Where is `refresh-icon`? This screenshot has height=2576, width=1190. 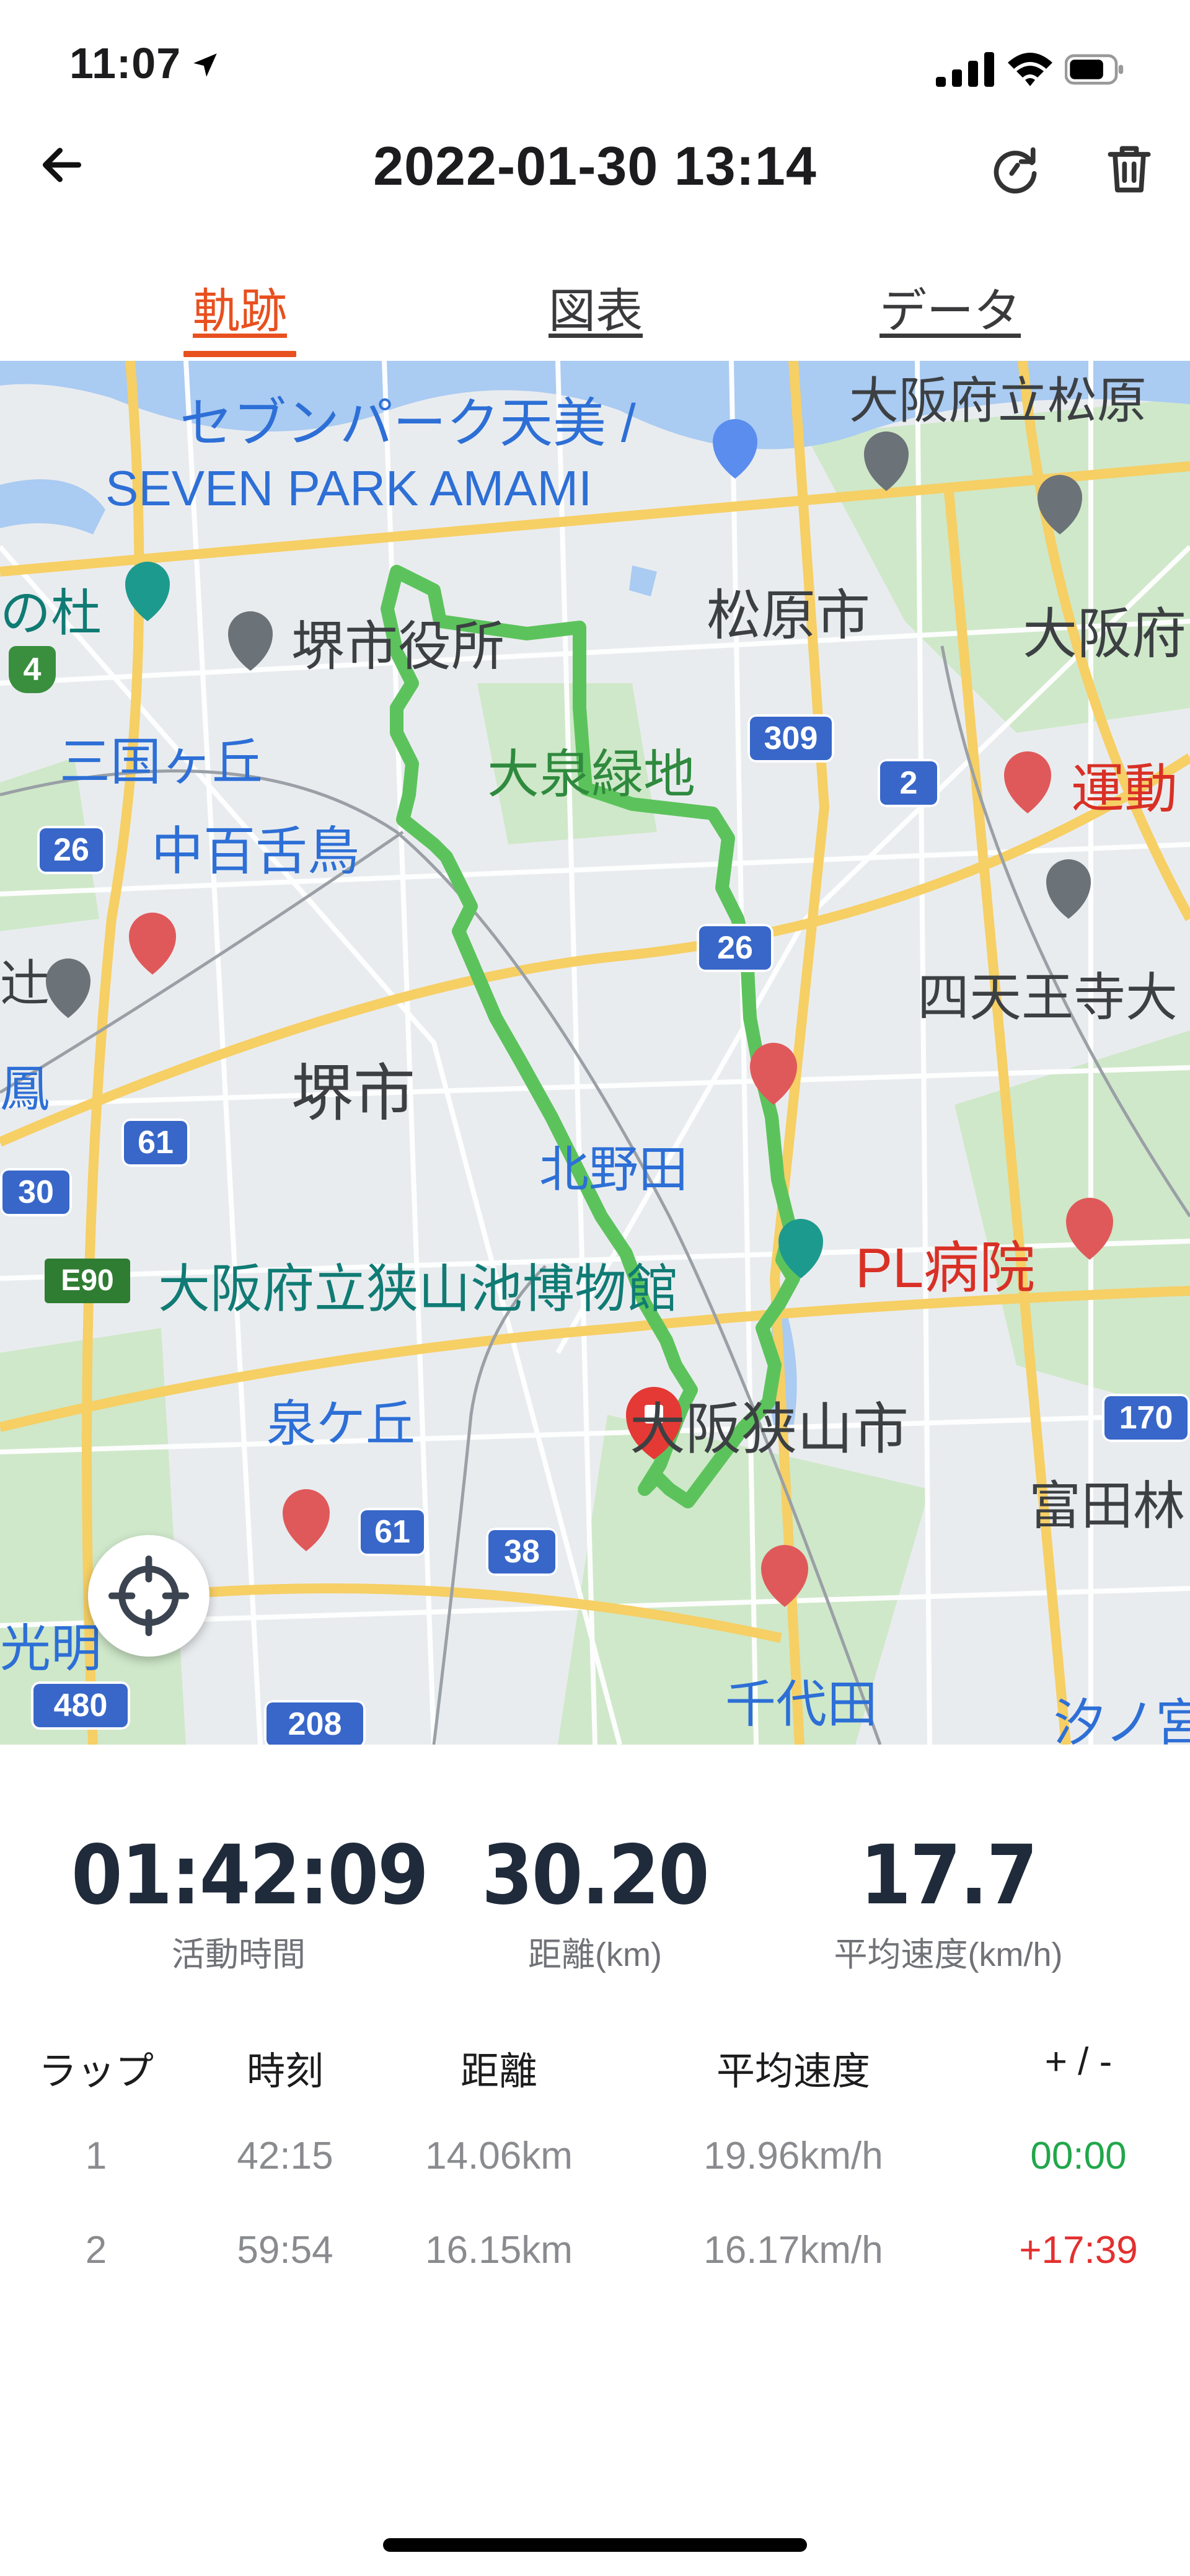 refresh-icon is located at coordinates (1015, 170).